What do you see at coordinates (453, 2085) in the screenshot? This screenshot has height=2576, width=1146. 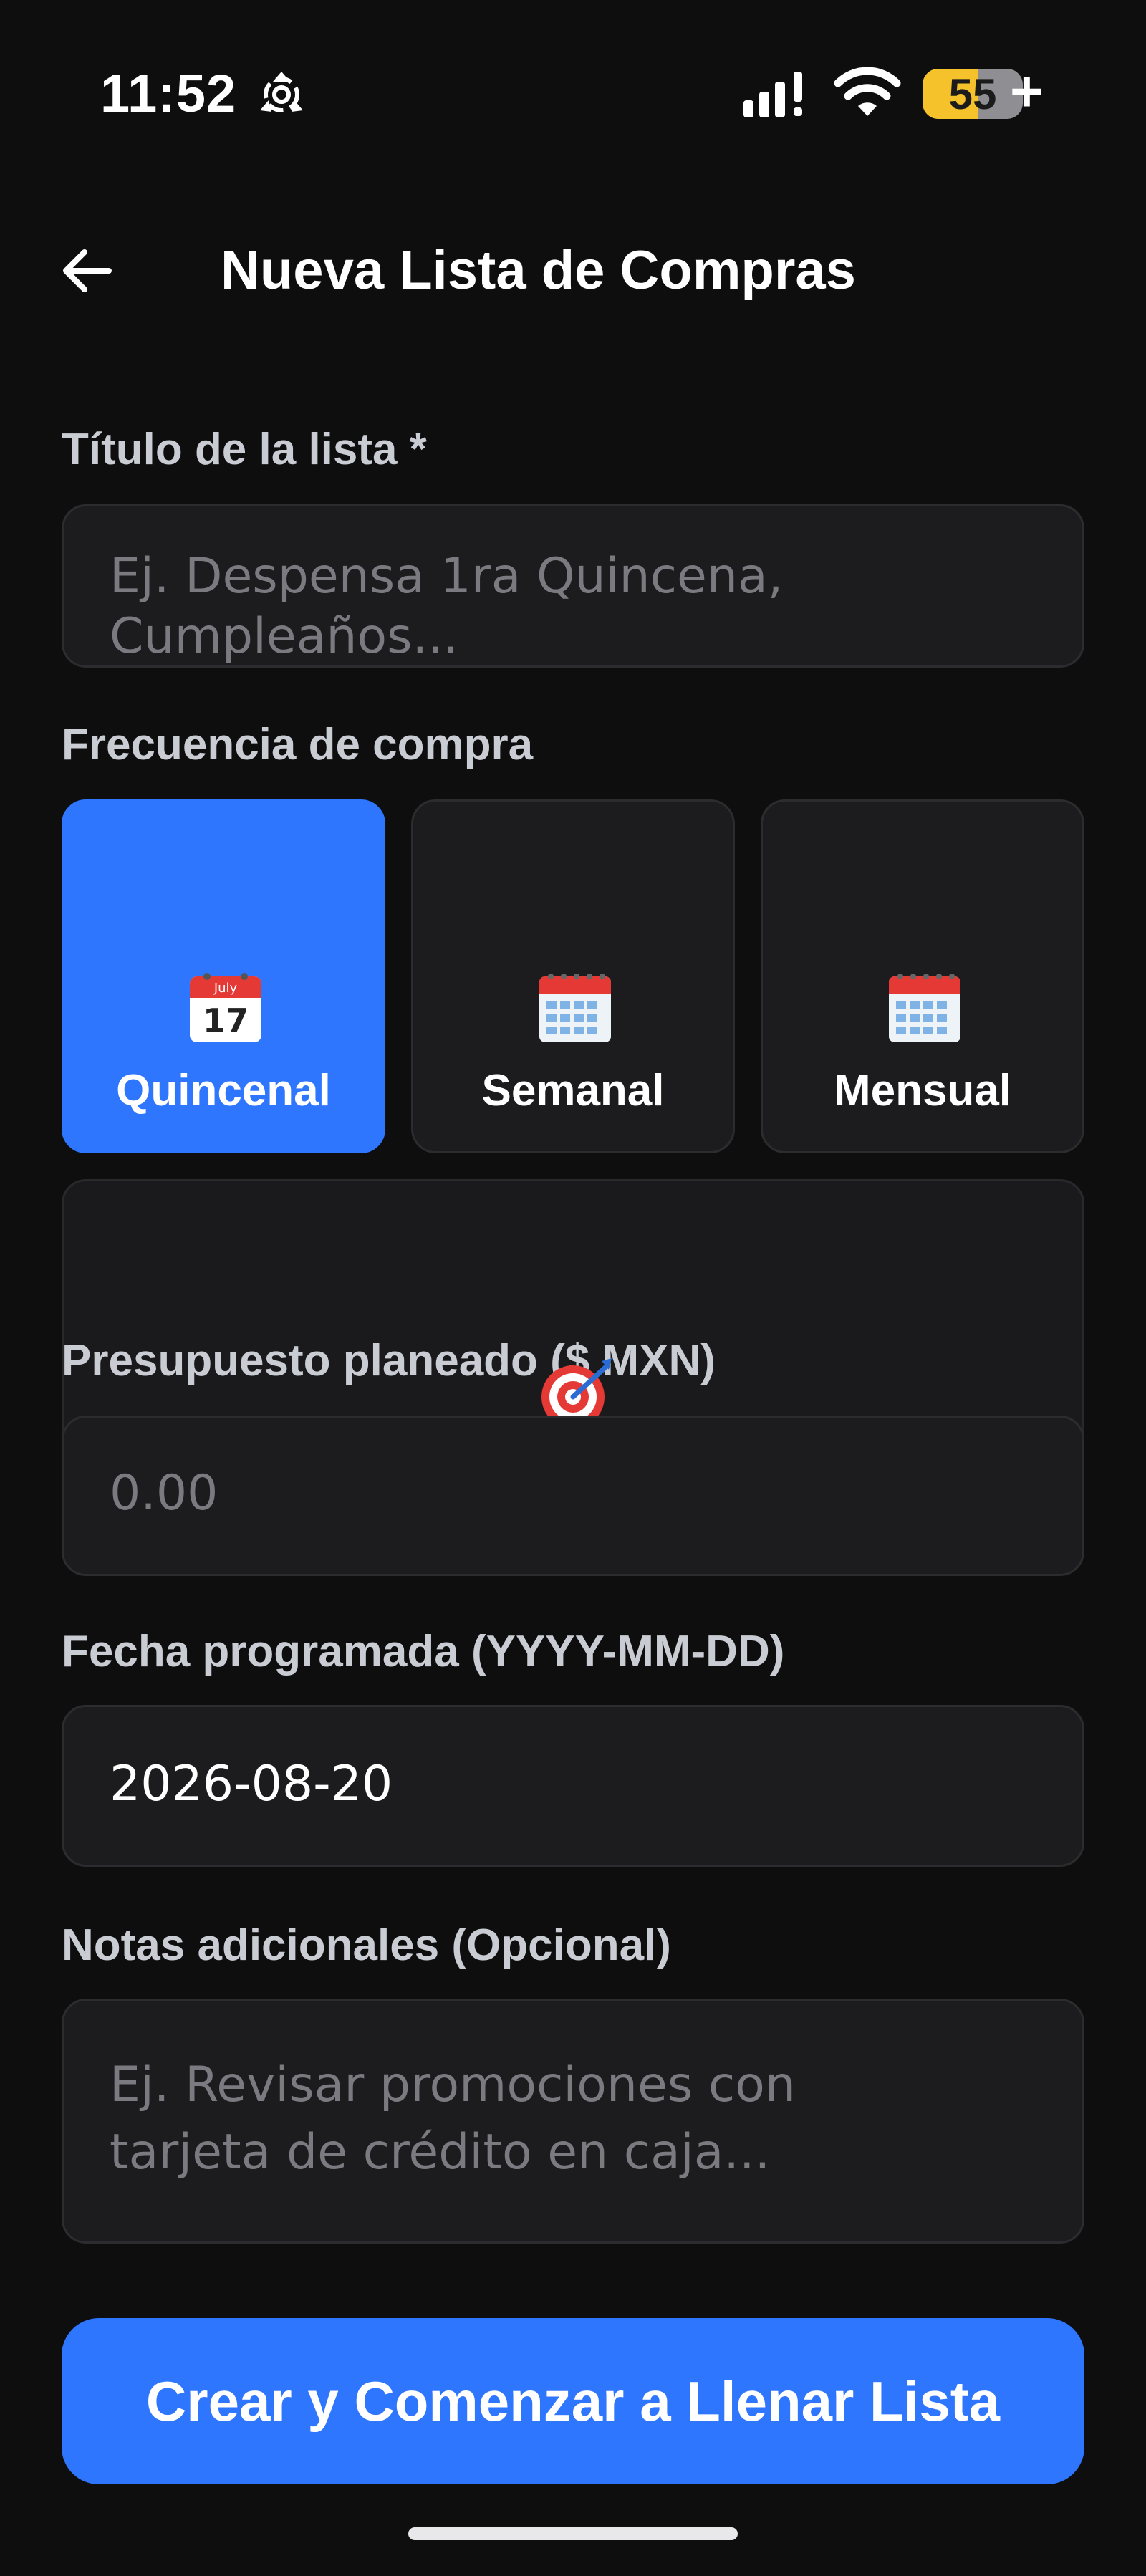 I see `notes-placeholder-line1: Ej. Revisar promociones con` at bounding box center [453, 2085].